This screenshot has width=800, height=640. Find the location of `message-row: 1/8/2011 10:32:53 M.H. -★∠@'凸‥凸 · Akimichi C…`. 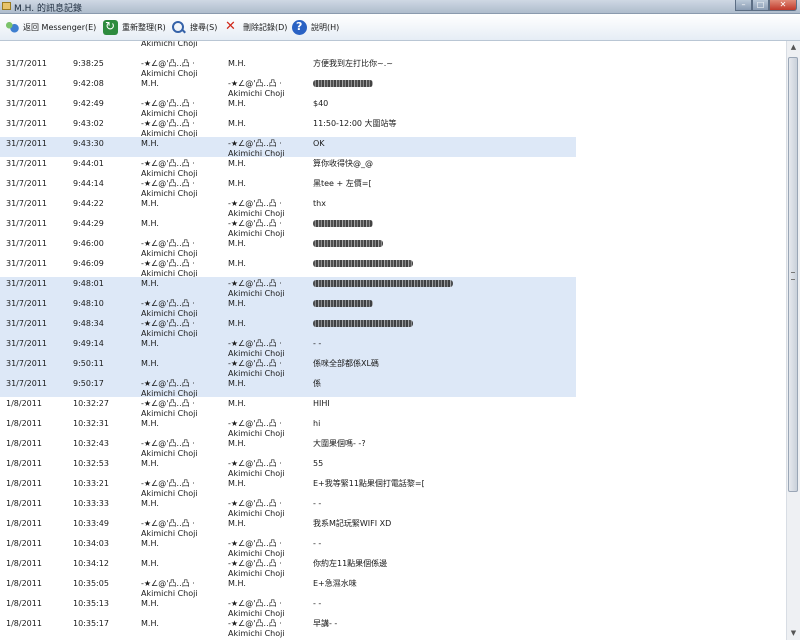

message-row: 1/8/2011 10:32:53 M.H. -★∠@'凸‥凸 · Akimichi C… is located at coordinates (393, 468).